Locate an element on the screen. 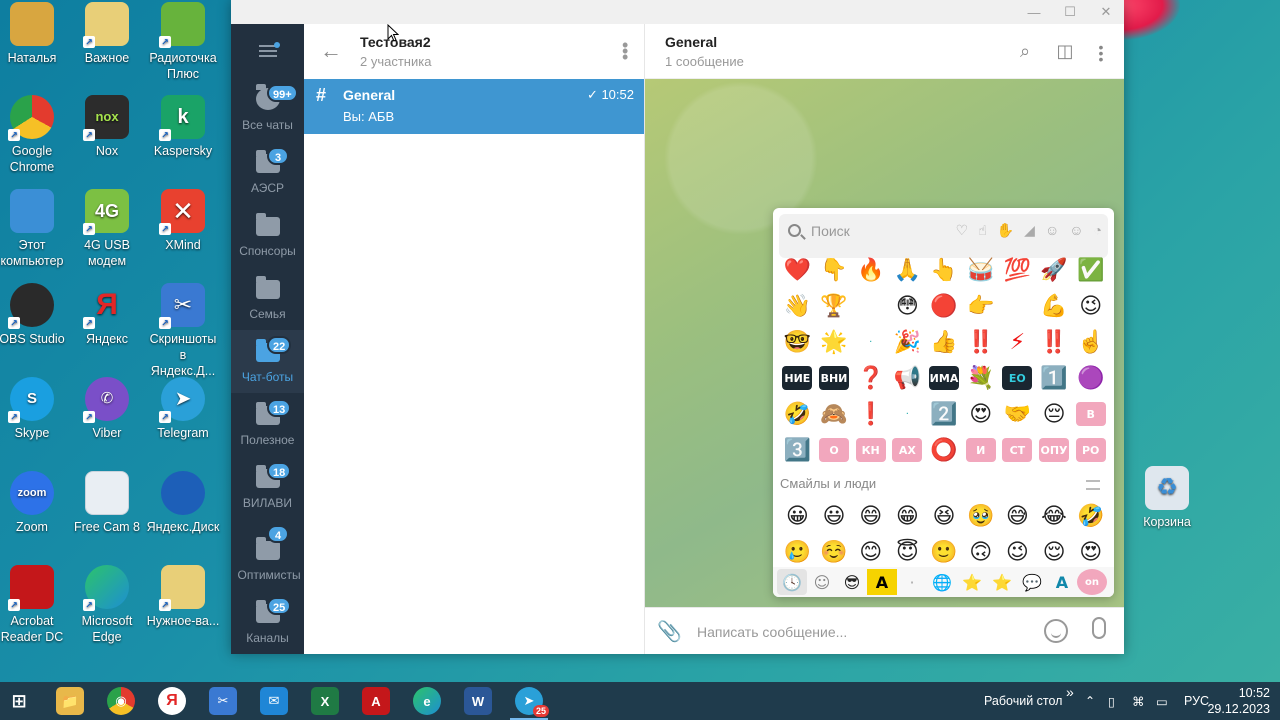  desktop-icon-xmind: ✕ ↗ XMind is located at coordinates (183, 221).